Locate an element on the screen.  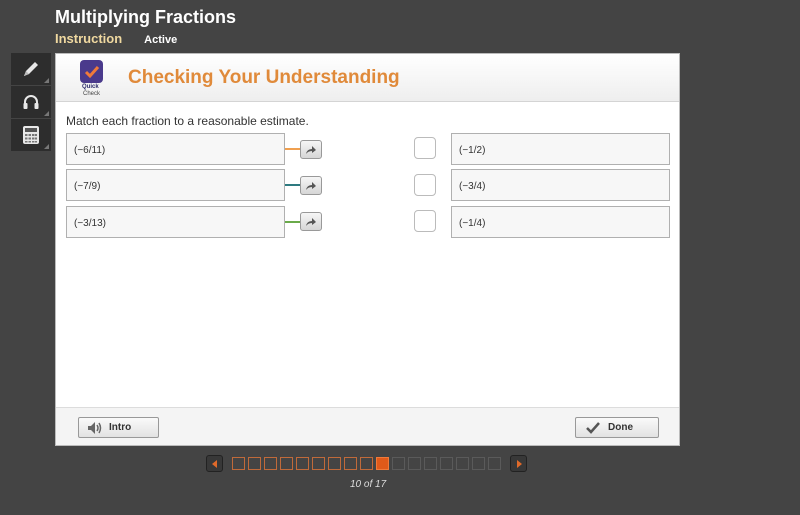
page-dots is located at coordinates (366, 463).